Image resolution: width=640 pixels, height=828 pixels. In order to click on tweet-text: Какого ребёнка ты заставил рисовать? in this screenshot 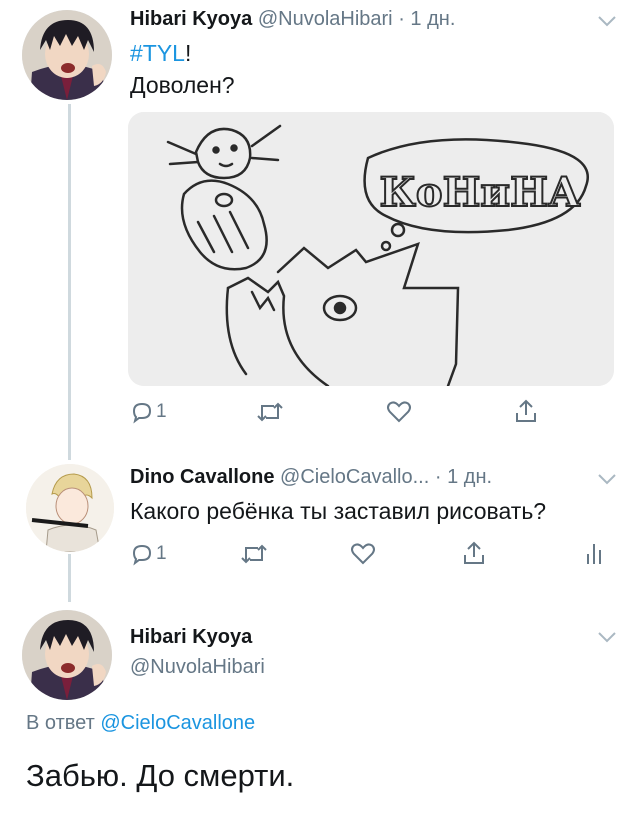, I will do `click(338, 511)`.